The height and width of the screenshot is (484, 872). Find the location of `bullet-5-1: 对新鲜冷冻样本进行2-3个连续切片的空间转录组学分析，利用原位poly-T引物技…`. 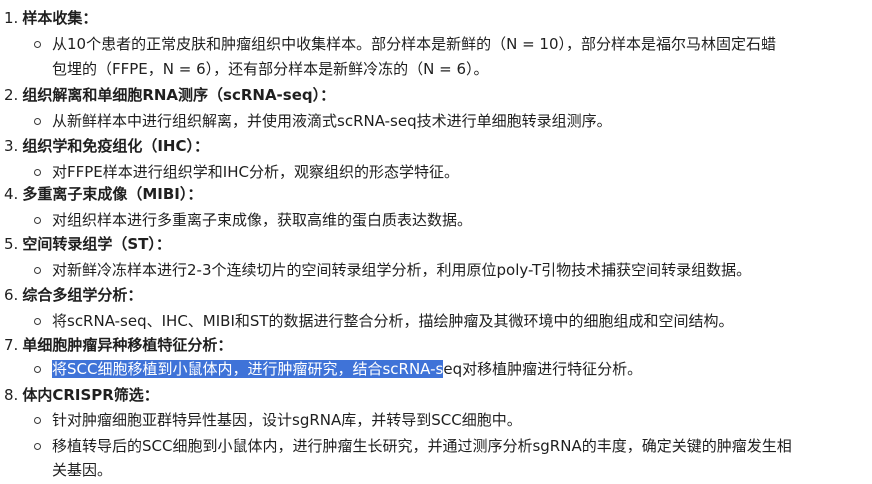

bullet-5-1: 对新鲜冷冻样本进行2-3个连续切片的空间转录组学分析，利用原位poly-T引物技… is located at coordinates (393, 270).